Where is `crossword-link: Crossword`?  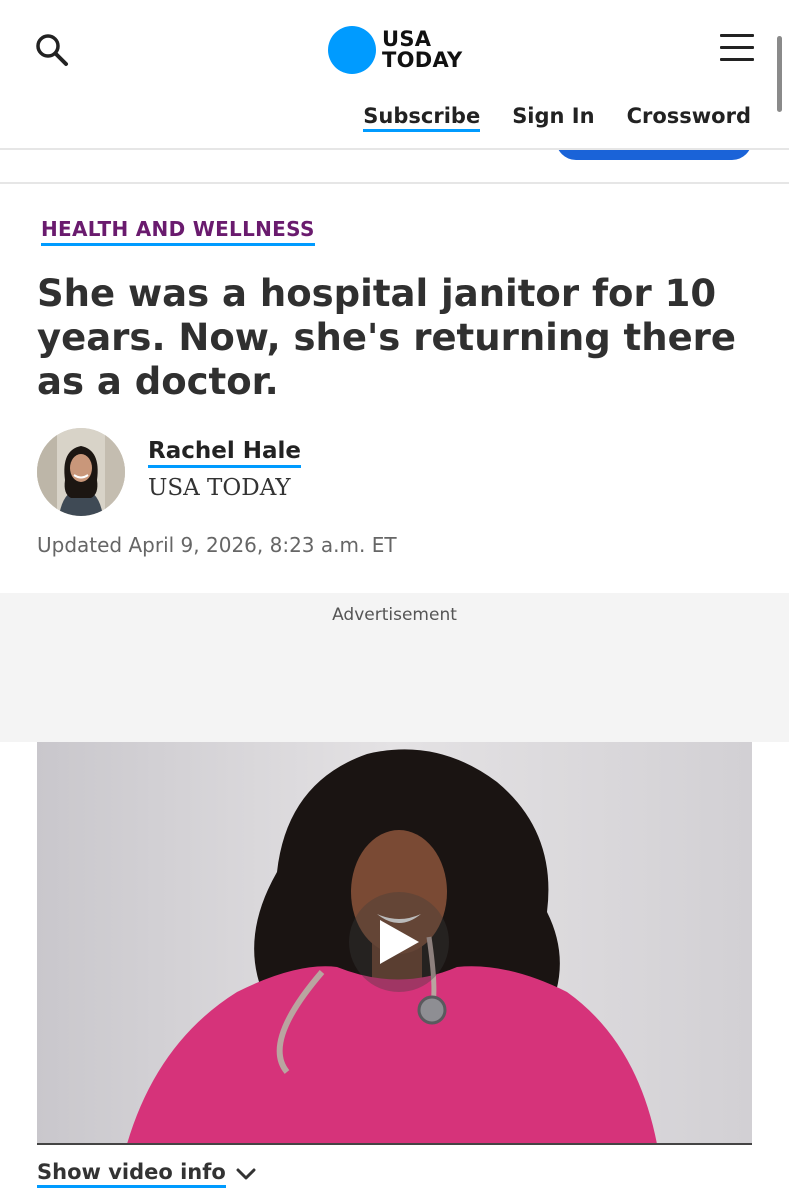
crossword-link: Crossword is located at coordinates (689, 118).